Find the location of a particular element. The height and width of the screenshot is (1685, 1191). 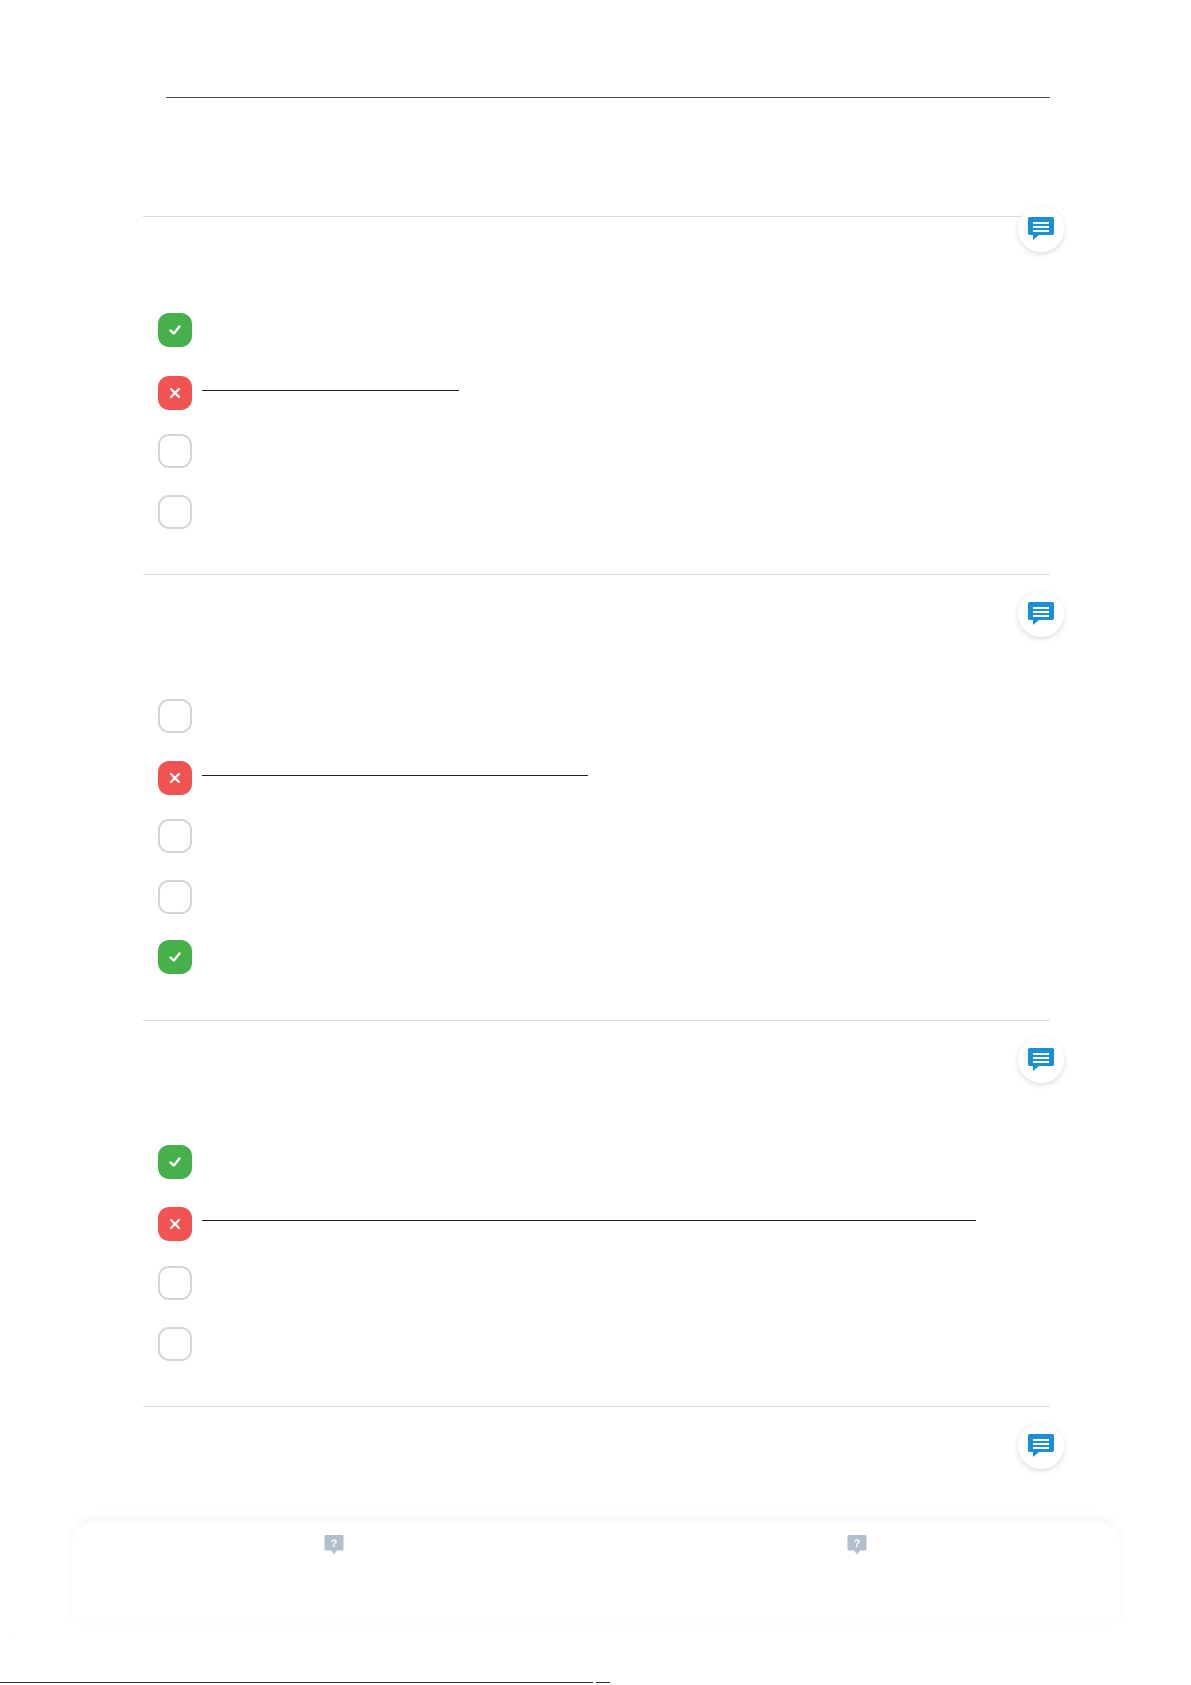

question-2-option-2-wrong-marker is located at coordinates (175, 778).